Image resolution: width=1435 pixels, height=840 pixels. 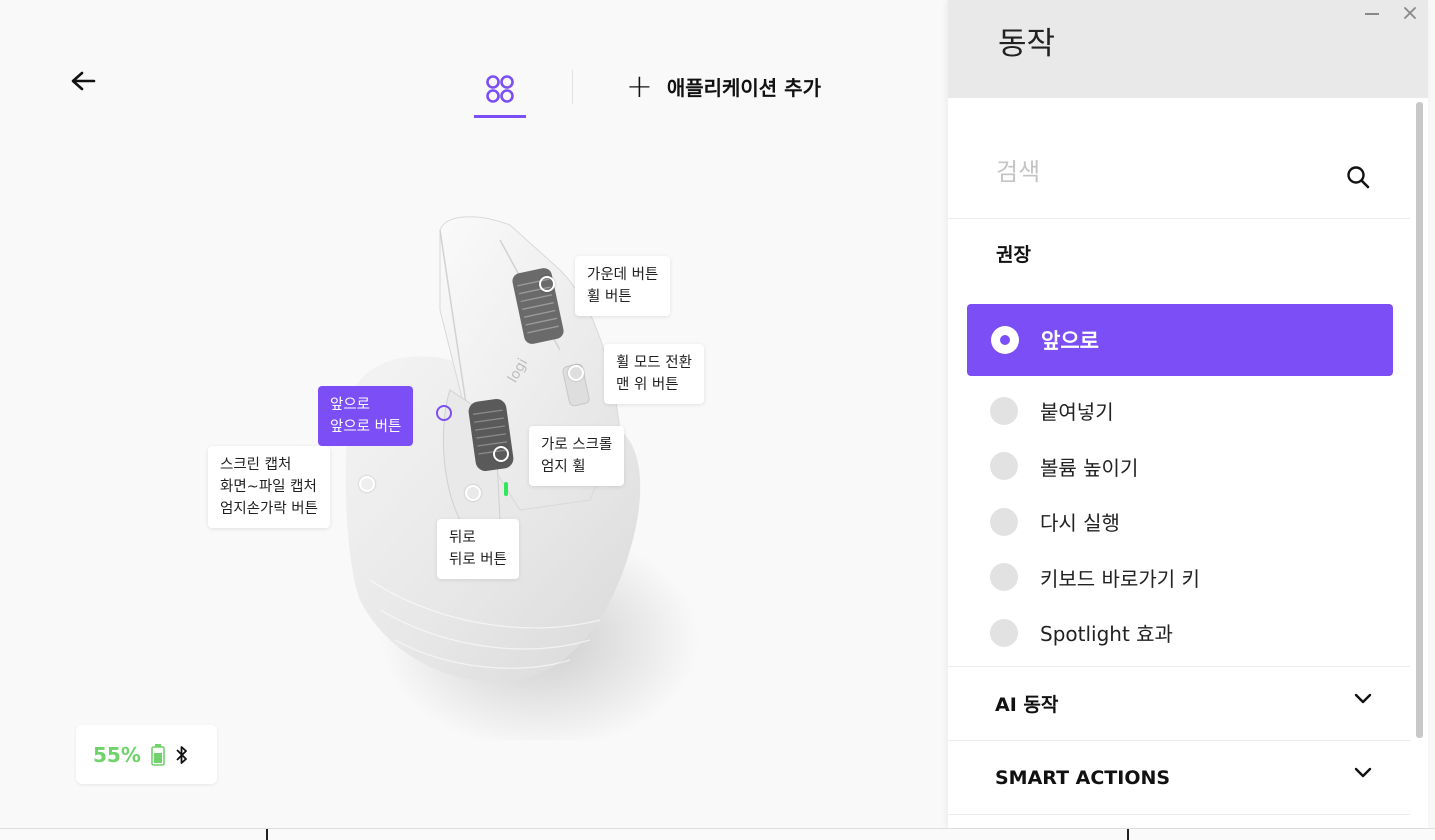 I want to click on add-application-label: 애플리케이션 추가, so click(x=743, y=87).